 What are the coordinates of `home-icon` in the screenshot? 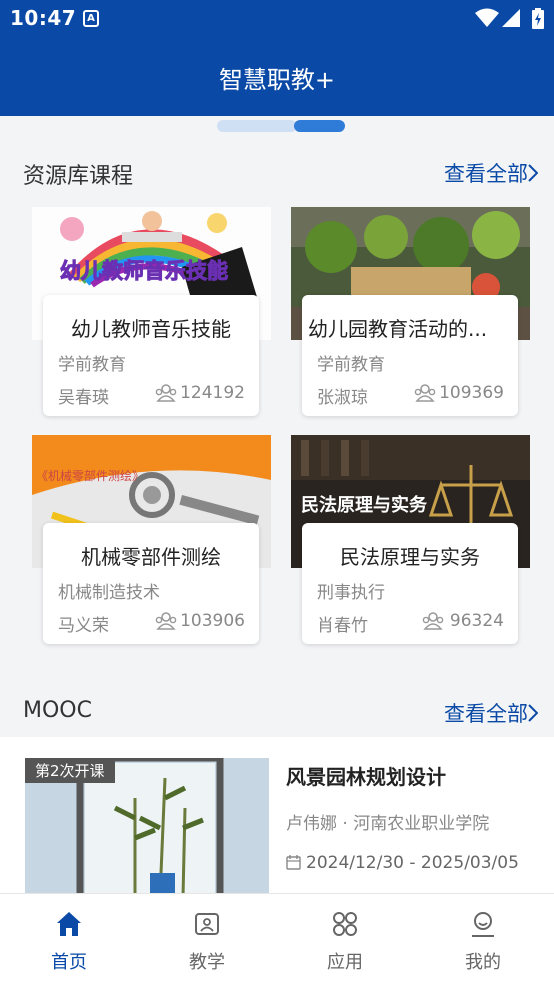 It's located at (69, 924).